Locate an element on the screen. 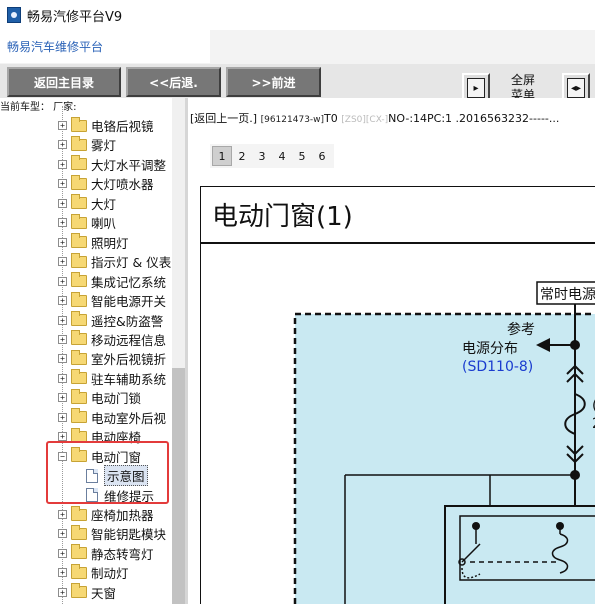 The width and height of the screenshot is (595, 604). page-button-2: 2 is located at coordinates (242, 156).